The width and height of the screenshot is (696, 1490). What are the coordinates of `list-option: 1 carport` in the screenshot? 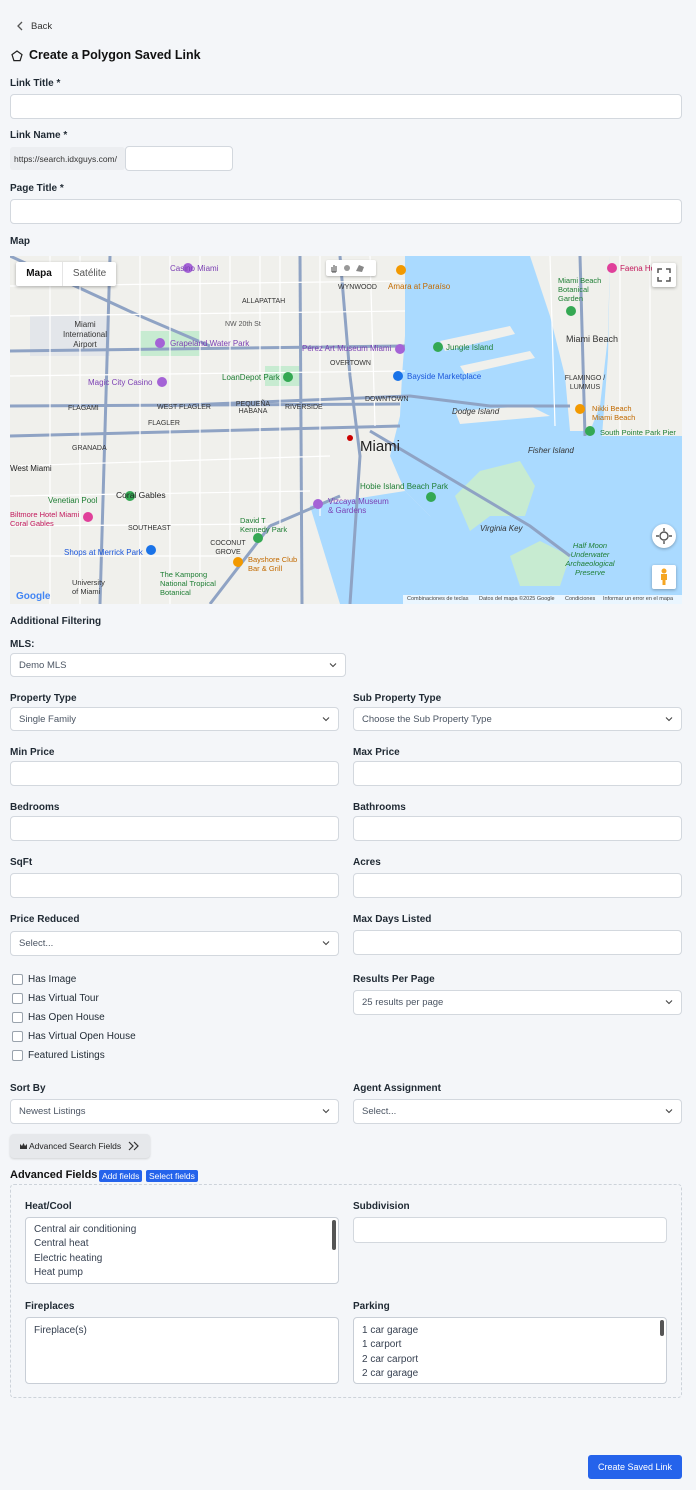 It's located at (510, 1345).